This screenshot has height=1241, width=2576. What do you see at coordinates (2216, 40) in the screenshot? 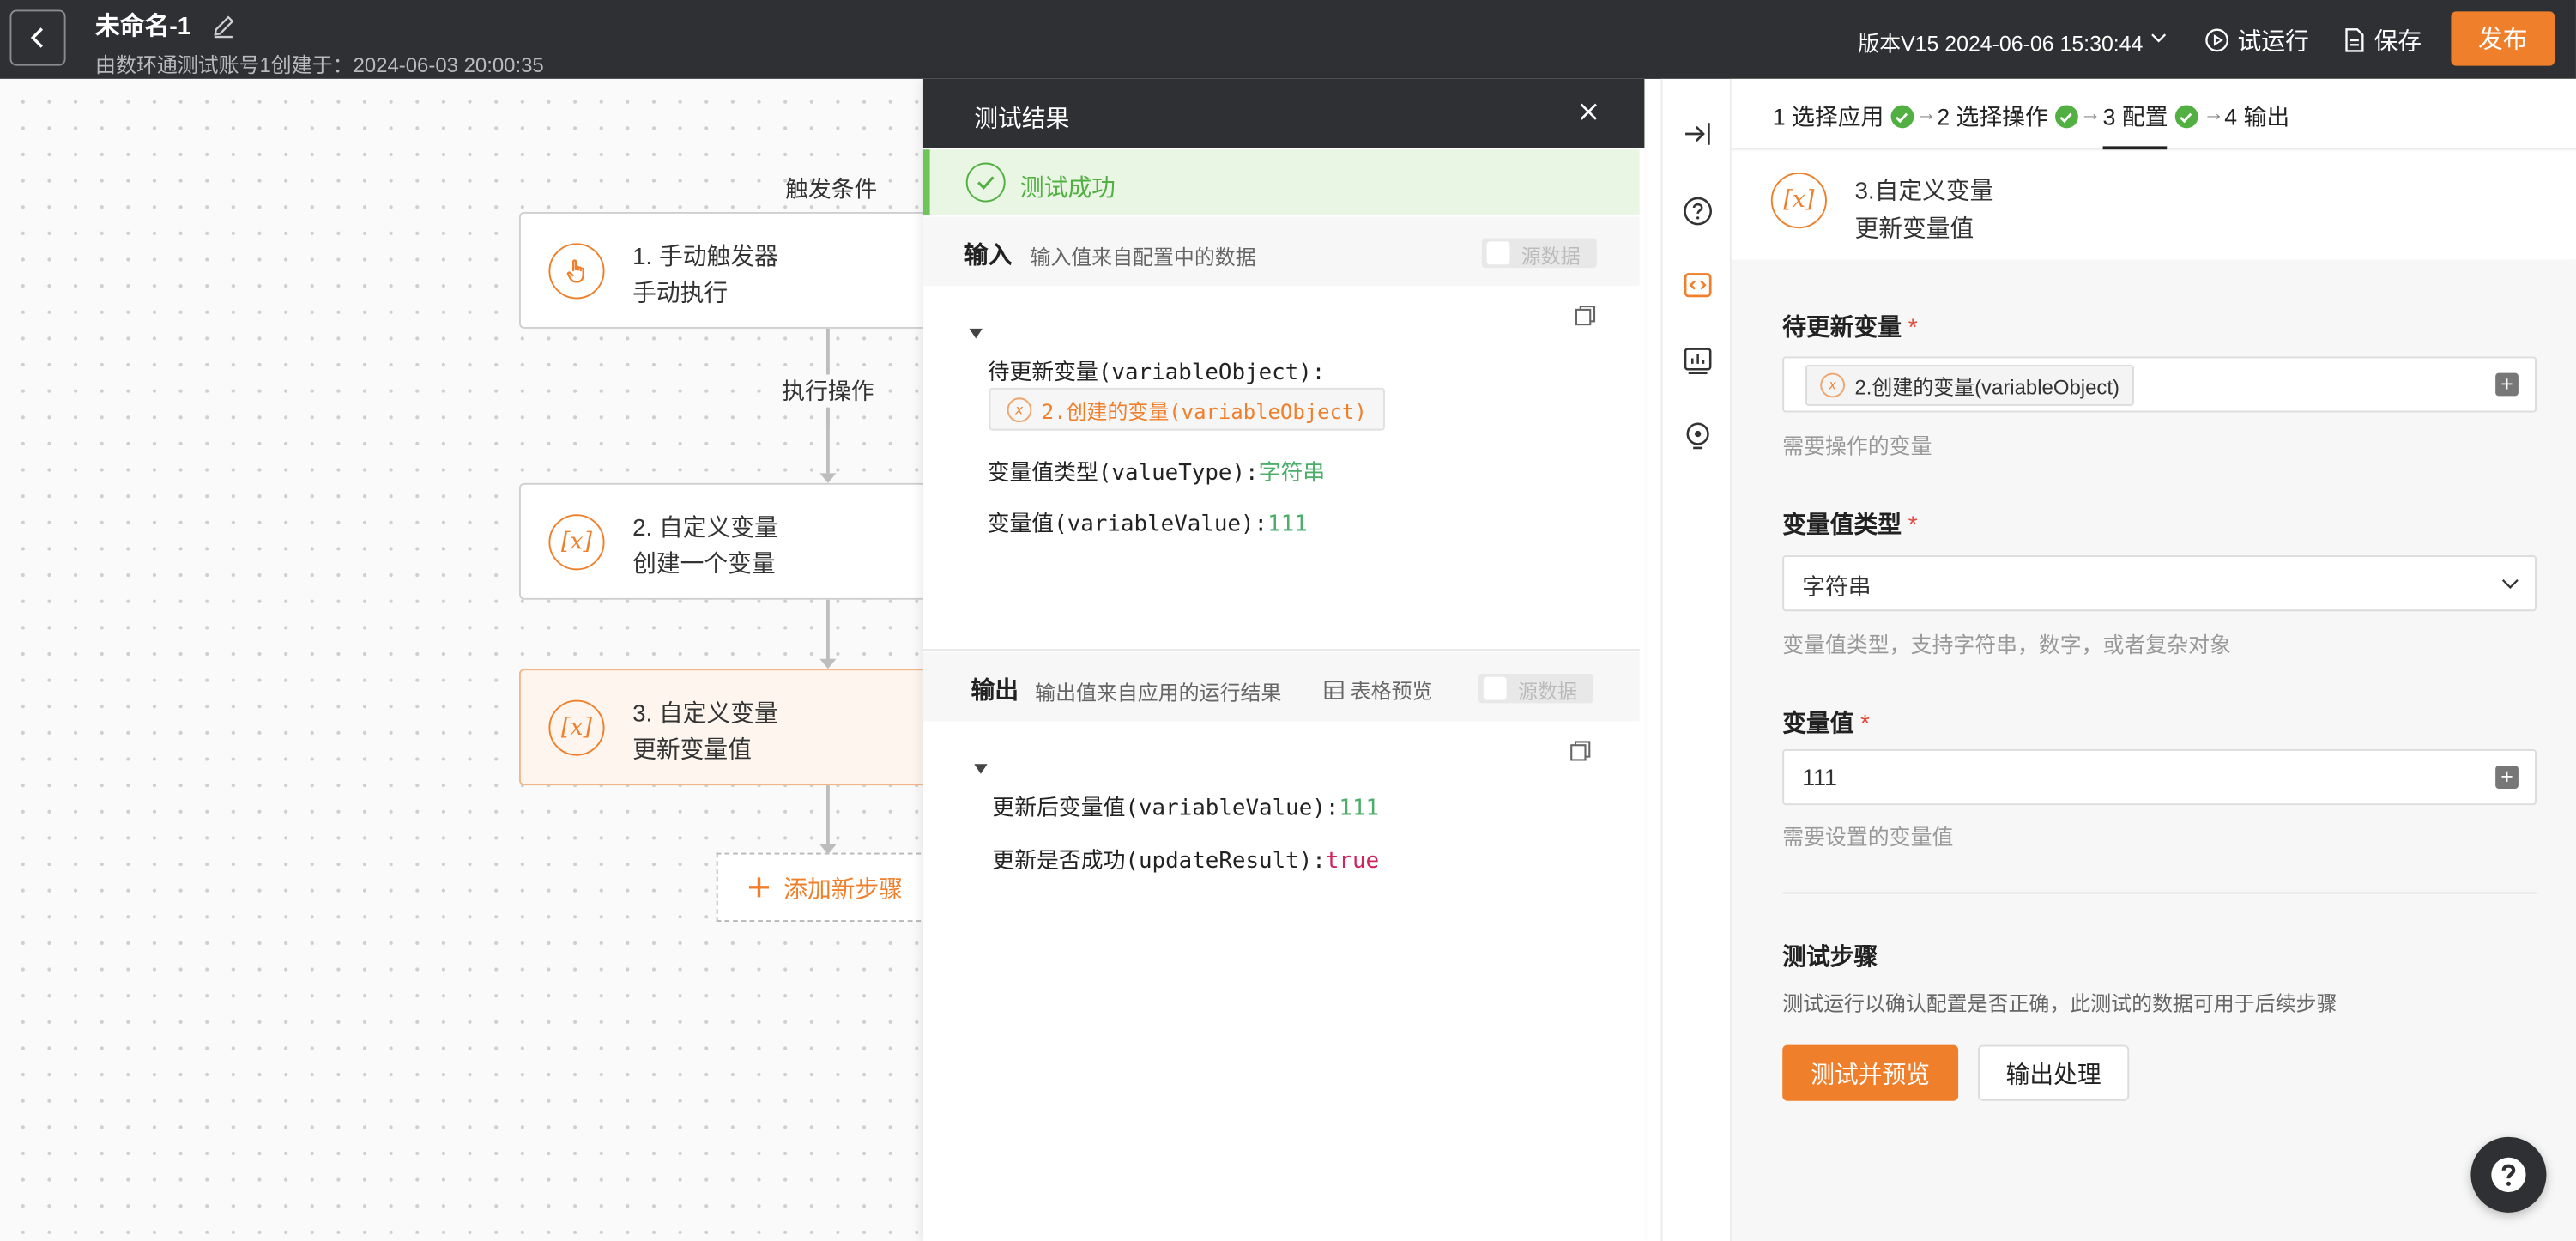
I see `play-circle-icon` at bounding box center [2216, 40].